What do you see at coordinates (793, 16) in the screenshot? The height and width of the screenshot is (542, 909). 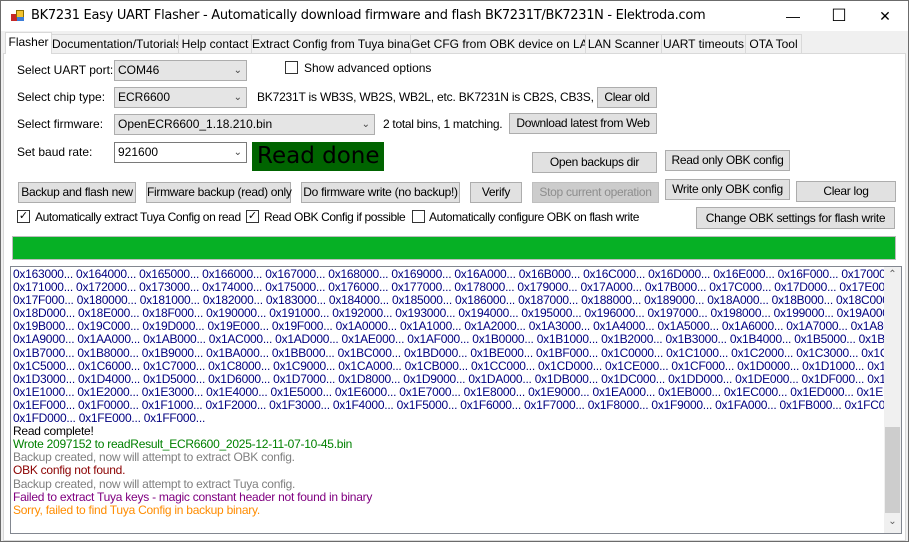 I see `minimize-button: —` at bounding box center [793, 16].